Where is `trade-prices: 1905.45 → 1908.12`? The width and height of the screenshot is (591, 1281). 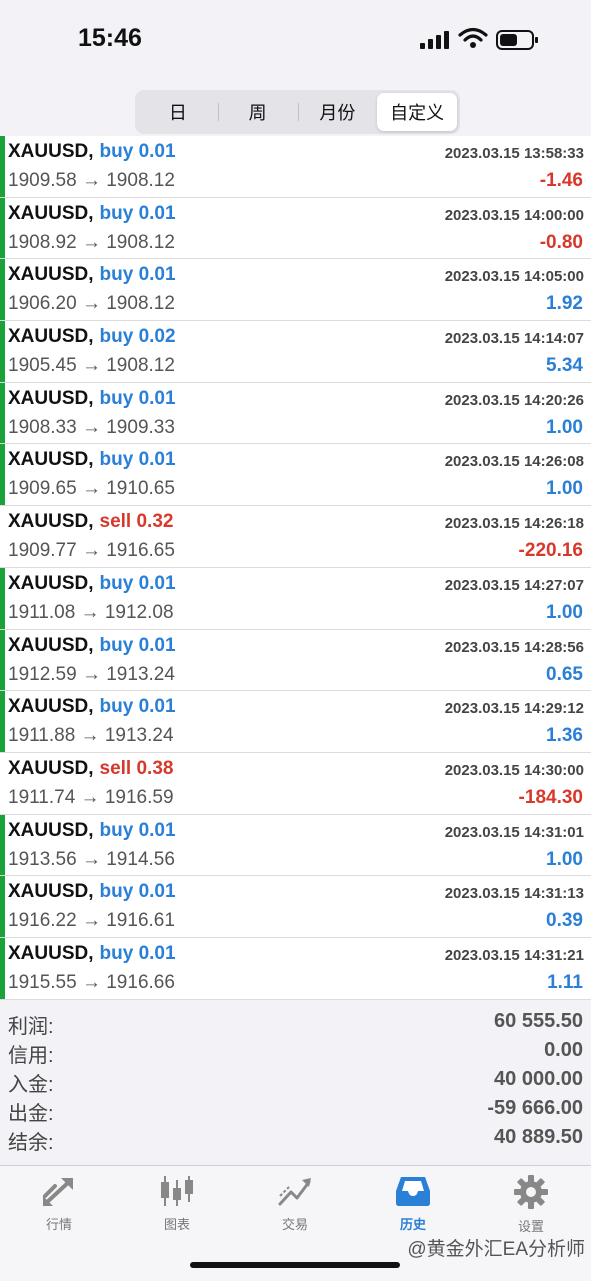
trade-prices: 1905.45 → 1908.12 is located at coordinates (91, 366).